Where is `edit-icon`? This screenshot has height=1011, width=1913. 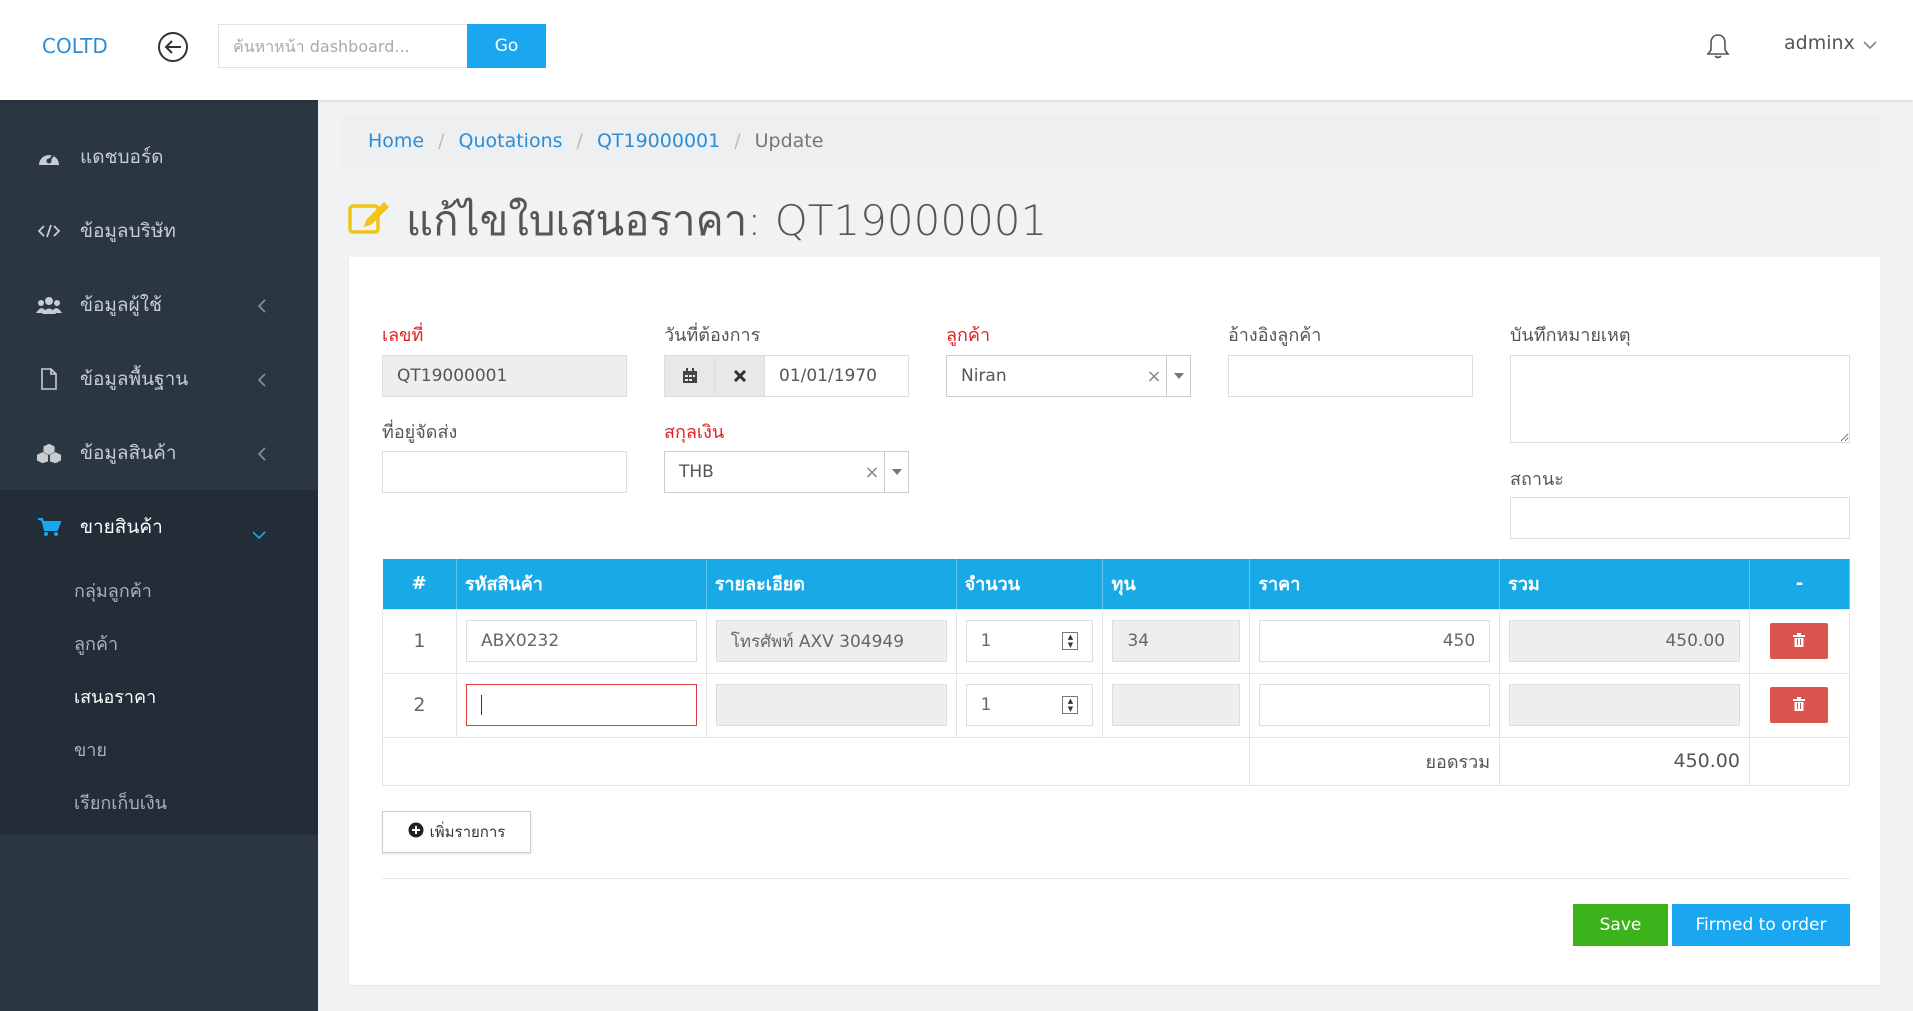
edit-icon is located at coordinates (370, 221).